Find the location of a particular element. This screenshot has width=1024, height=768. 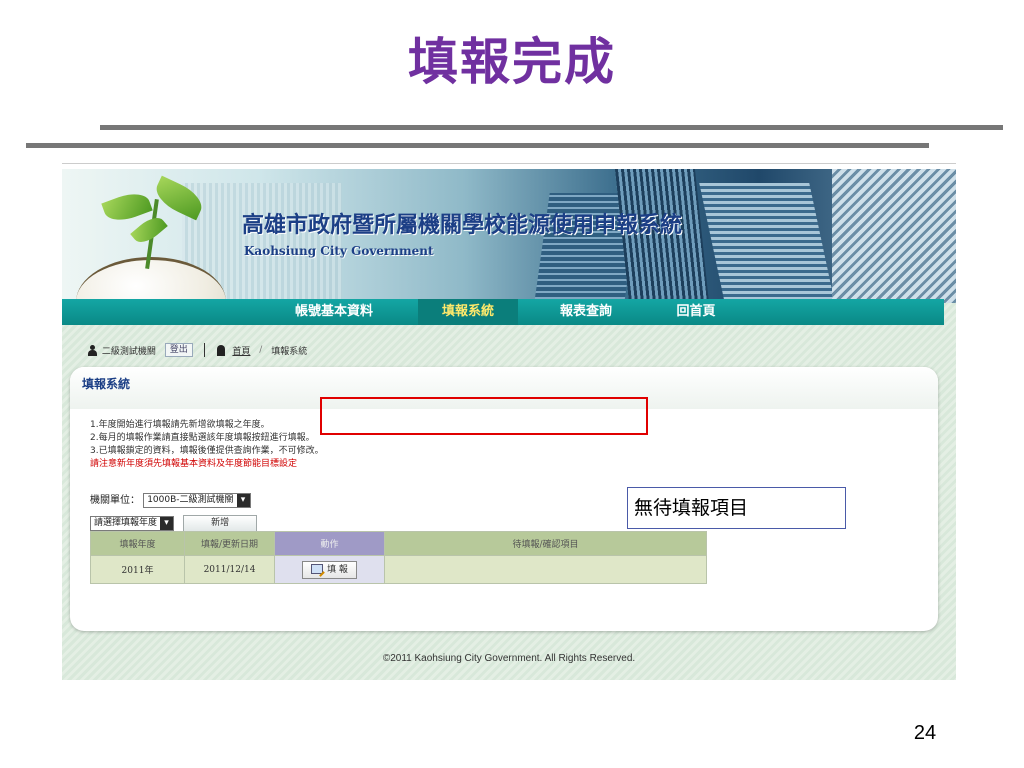

fill-report-button: 填 報 is located at coordinates (329, 569).